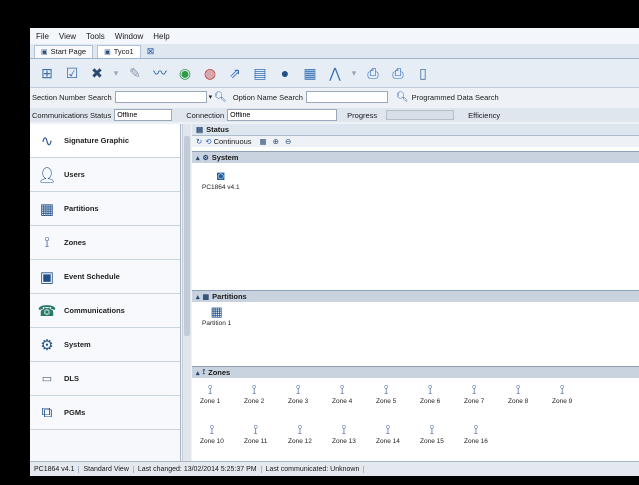 The image size is (639, 485). What do you see at coordinates (310, 73) in the screenshot?
I see `calculator-icon: ▦` at bounding box center [310, 73].